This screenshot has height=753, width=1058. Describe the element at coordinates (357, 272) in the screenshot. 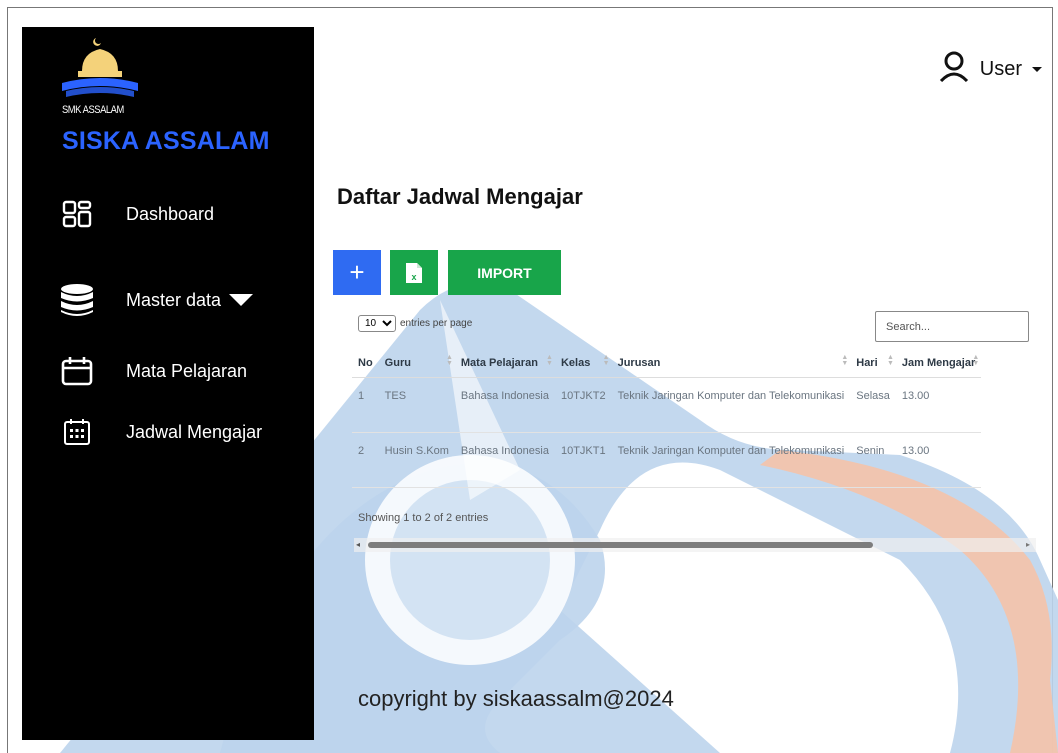

I see `add-button: +` at that location.